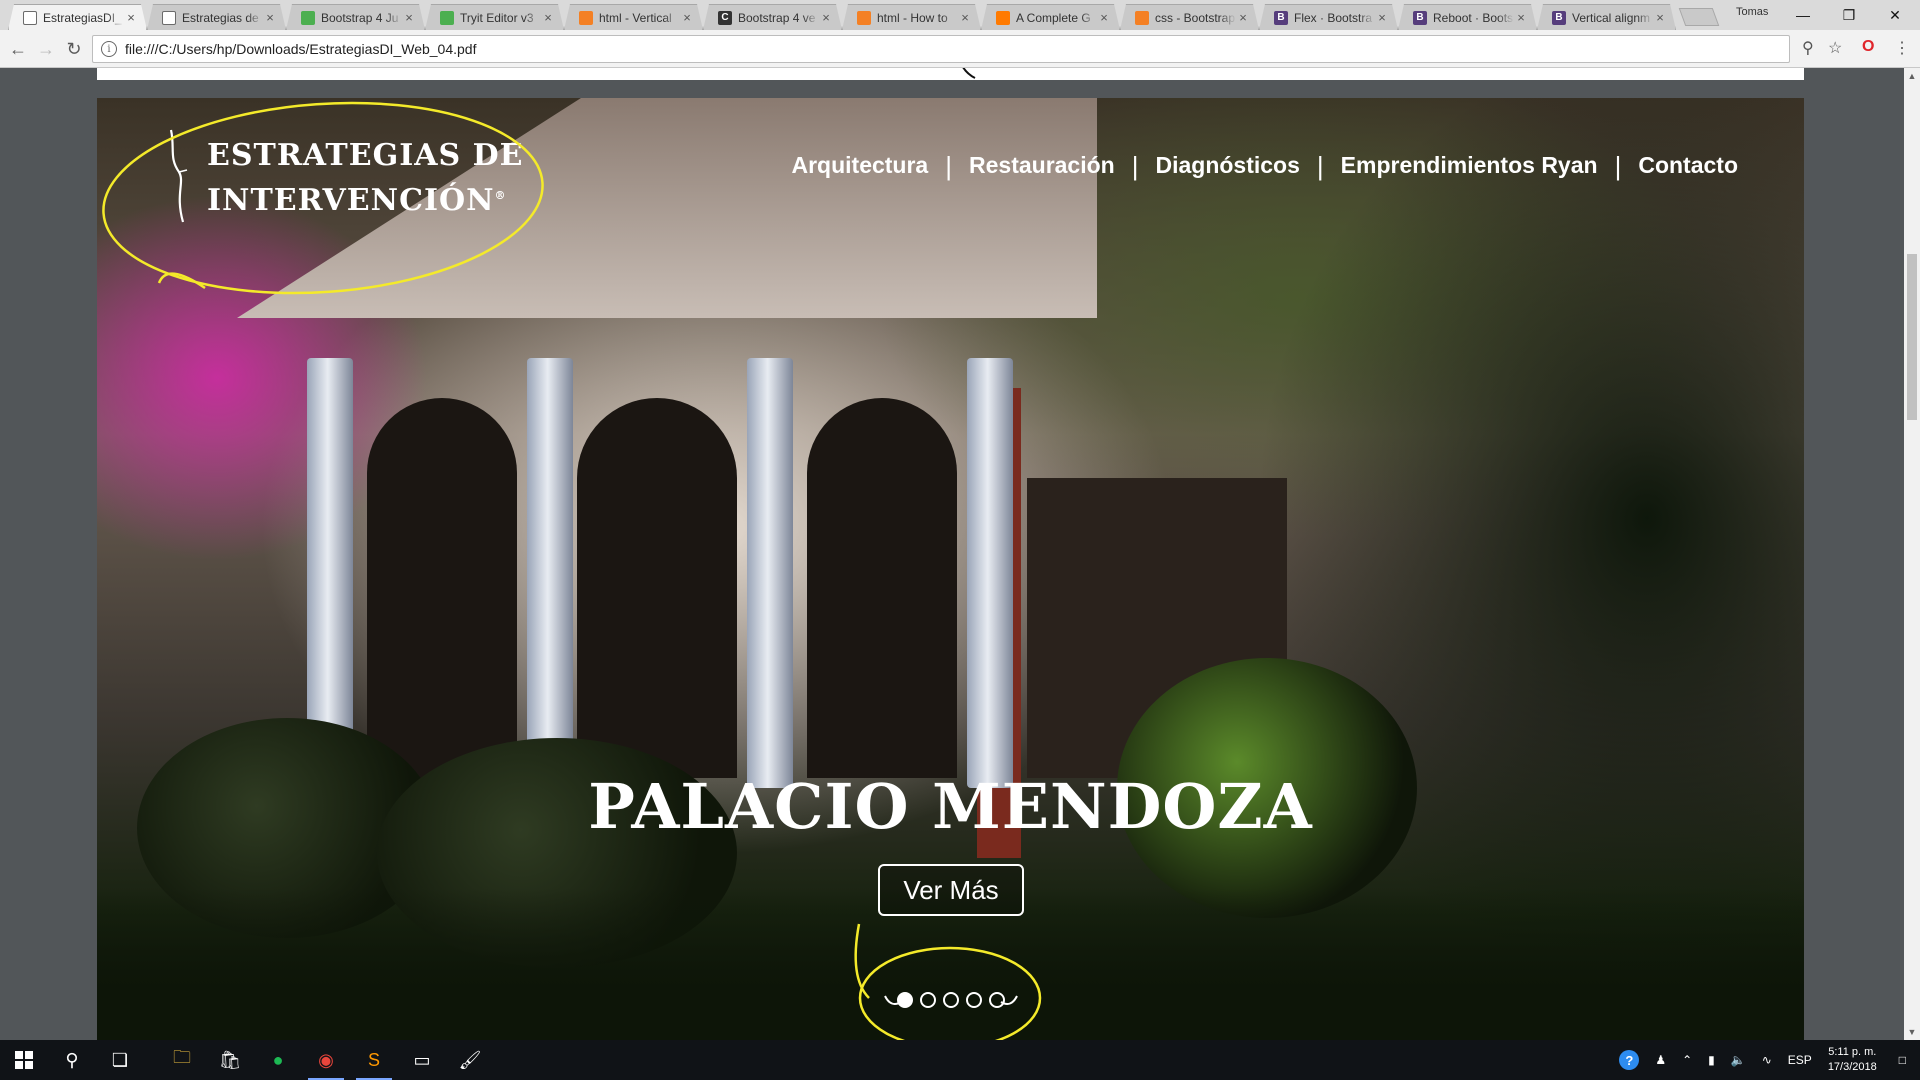 This screenshot has height=1080, width=1920. What do you see at coordinates (864, 18) in the screenshot?
I see `stackoverflow-icon` at bounding box center [864, 18].